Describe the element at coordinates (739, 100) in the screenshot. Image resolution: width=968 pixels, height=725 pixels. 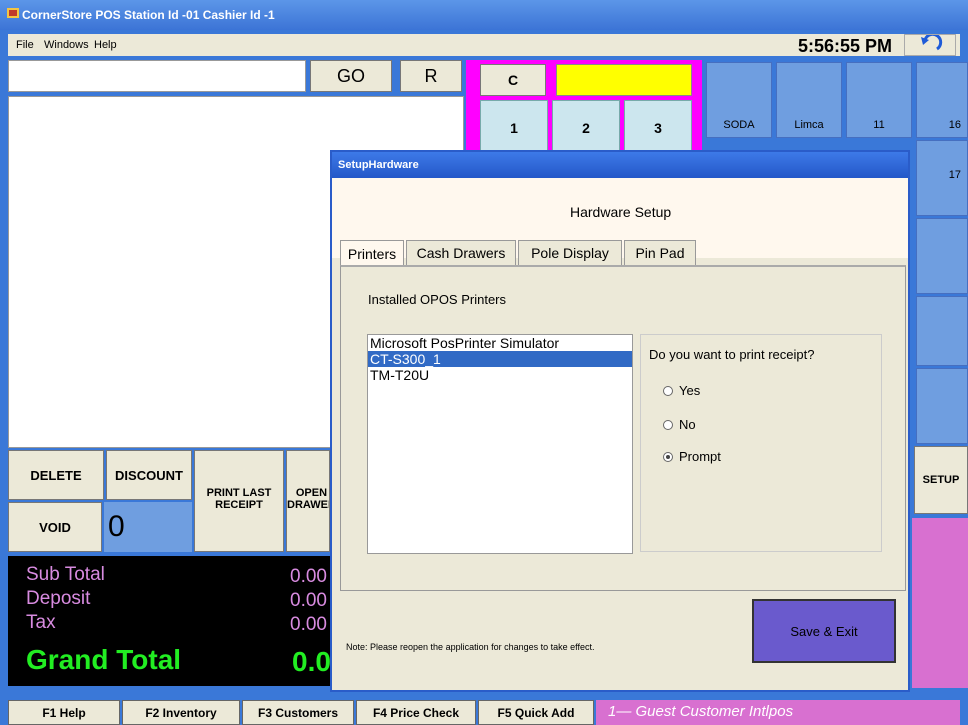
I see `product-soda: SODA` at that location.